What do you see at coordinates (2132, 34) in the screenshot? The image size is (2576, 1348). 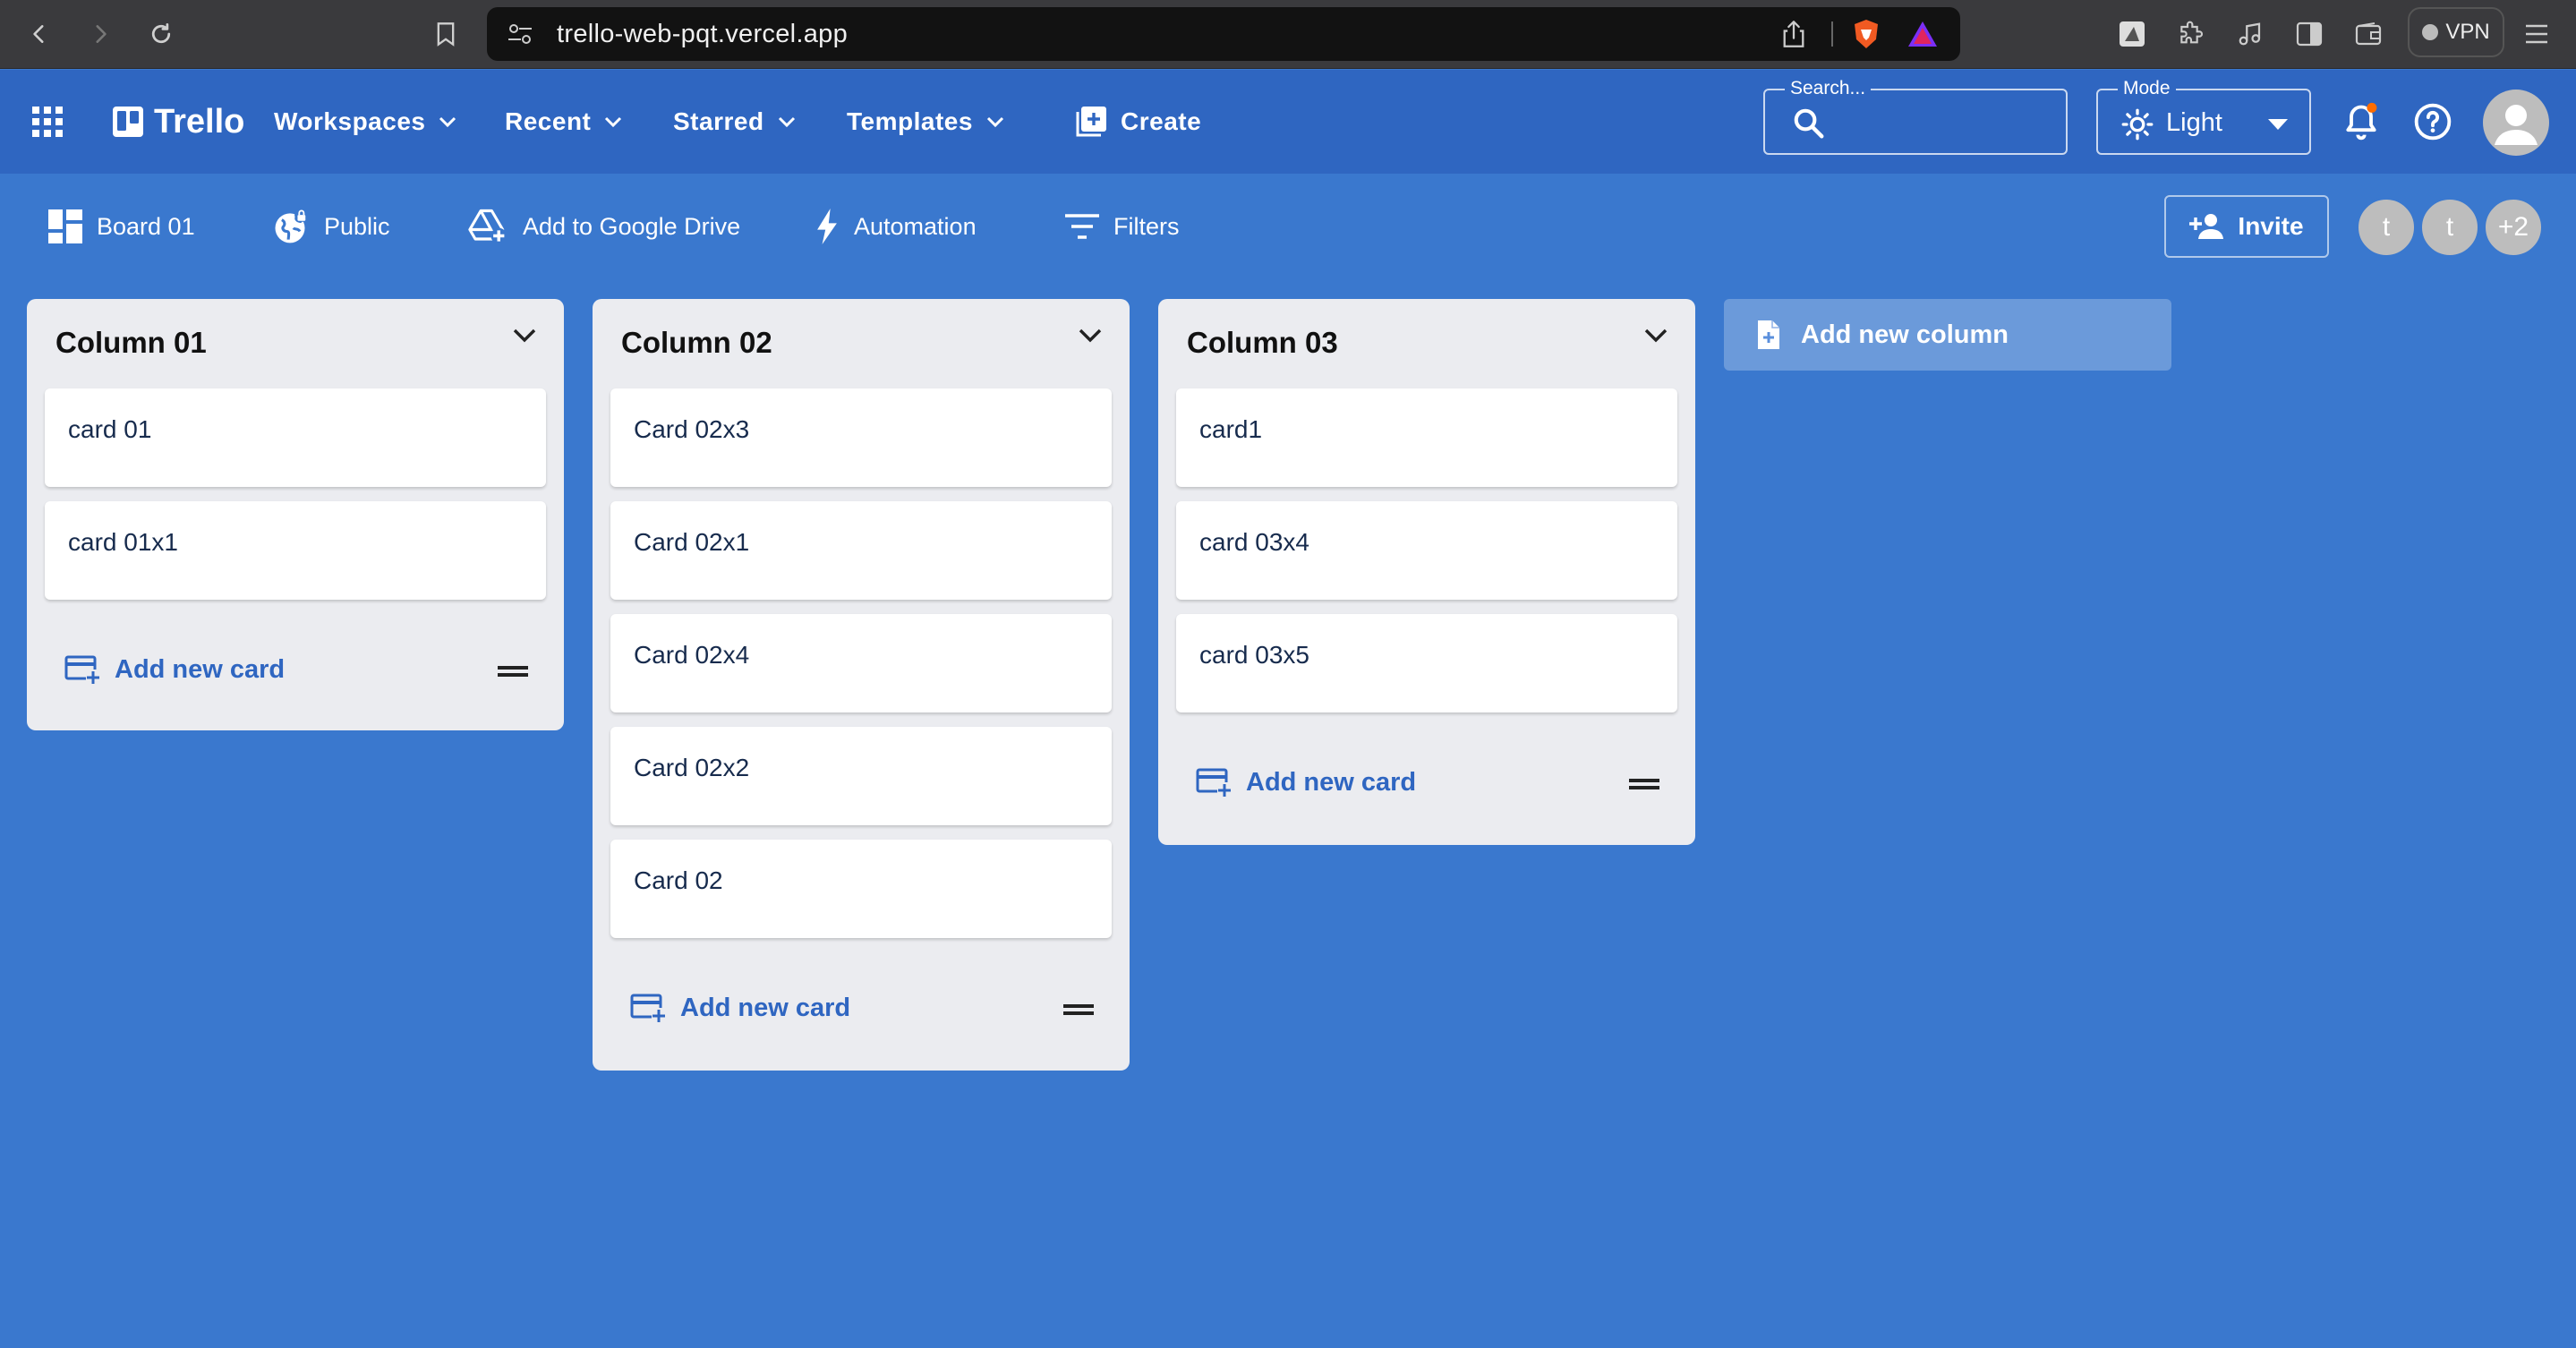 I see `extension-icon` at bounding box center [2132, 34].